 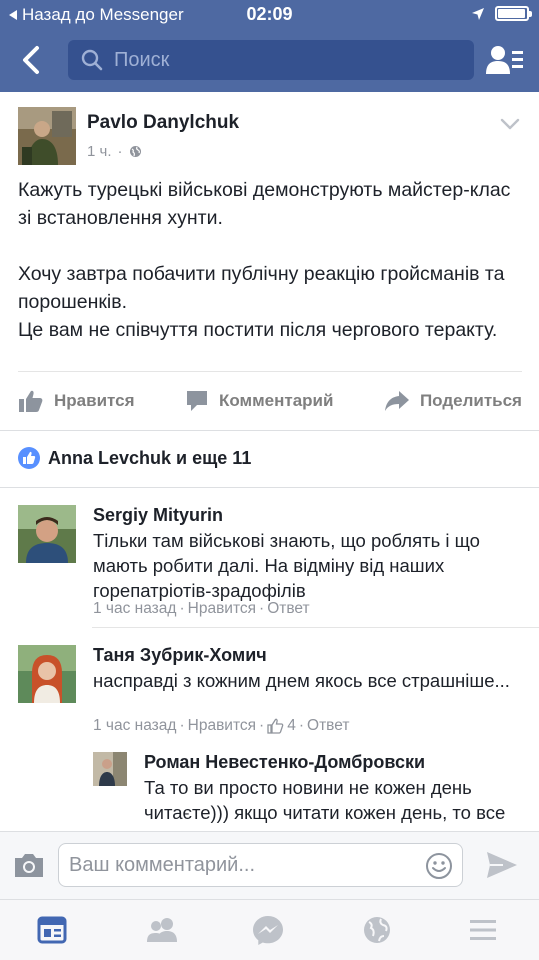 I want to click on author-avatar, so click(x=47, y=136).